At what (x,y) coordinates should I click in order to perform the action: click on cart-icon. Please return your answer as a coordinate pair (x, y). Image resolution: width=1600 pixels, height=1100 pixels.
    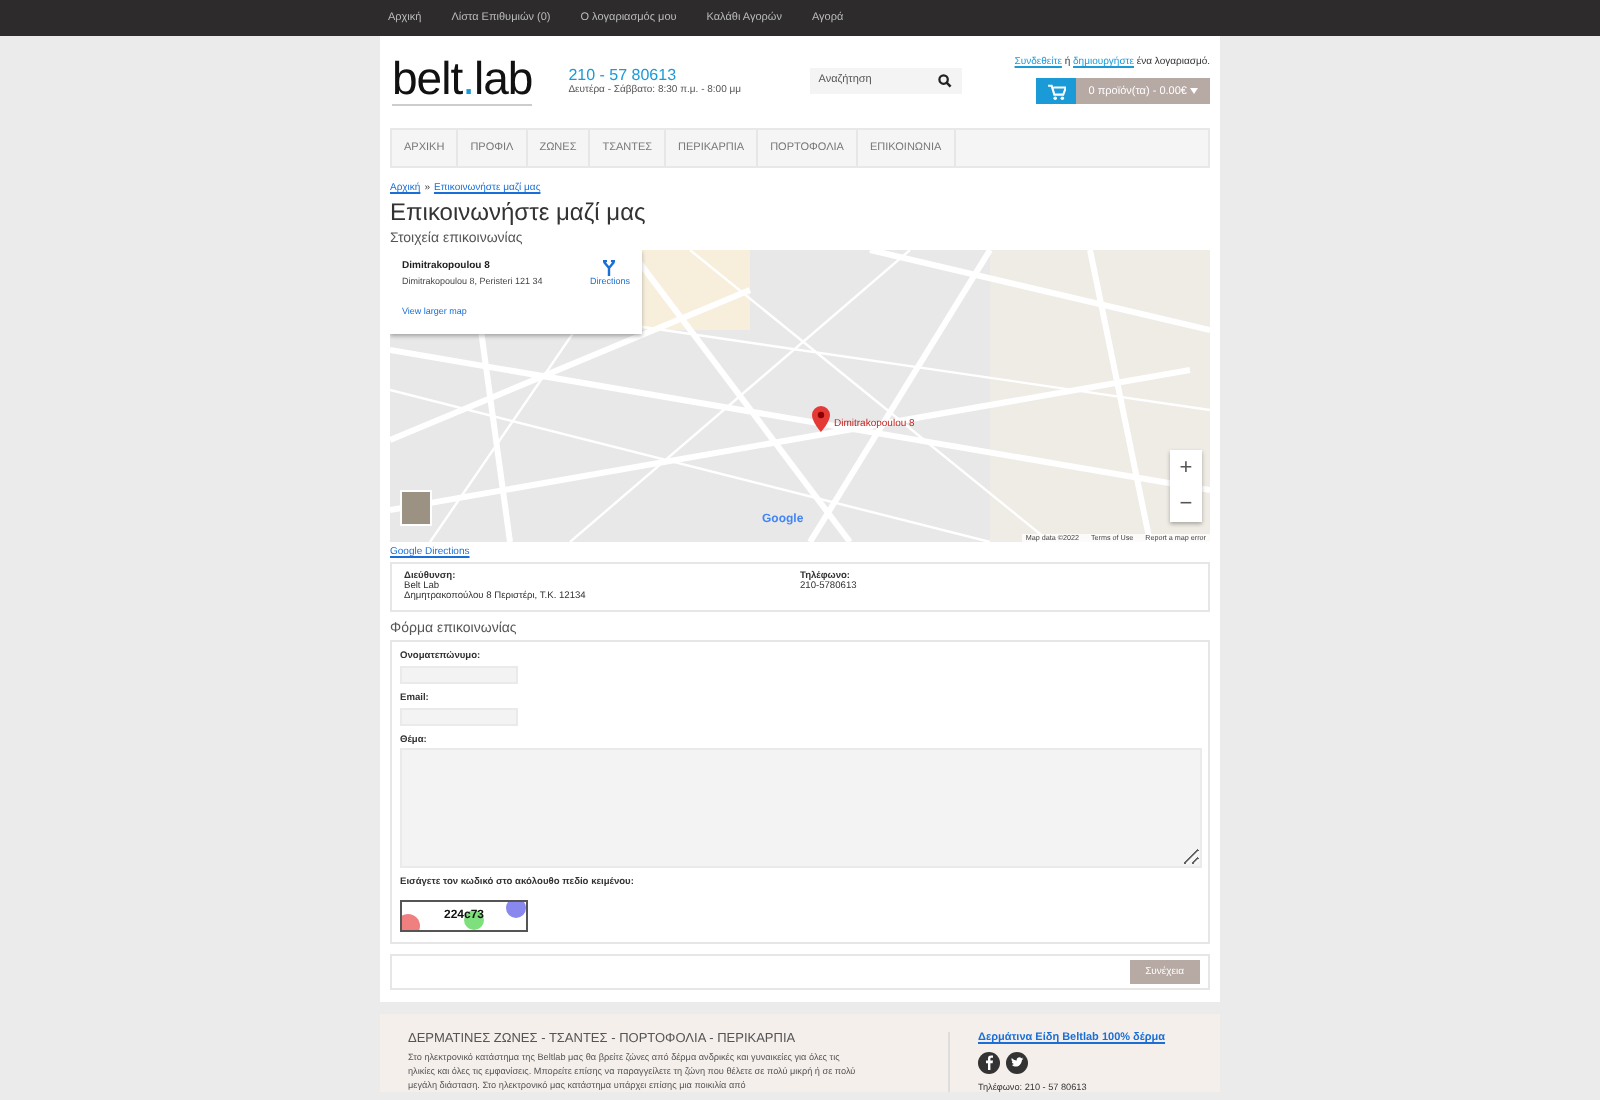
    Looking at the image, I should click on (1056, 91).